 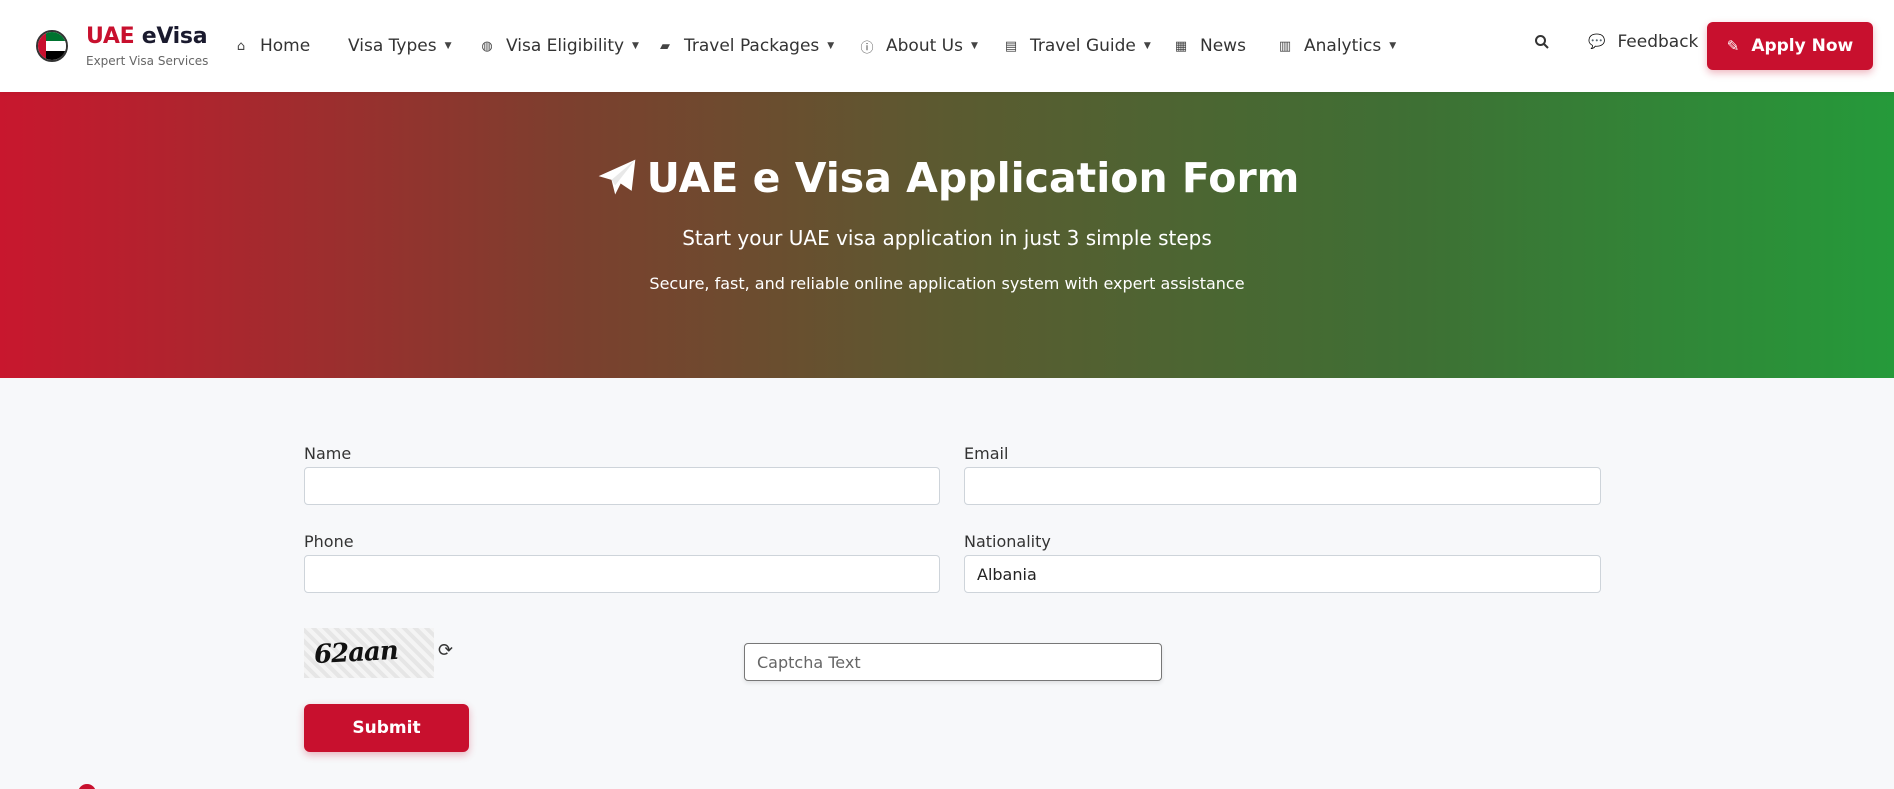 What do you see at coordinates (986, 453) in the screenshot?
I see `email-label: Email` at bounding box center [986, 453].